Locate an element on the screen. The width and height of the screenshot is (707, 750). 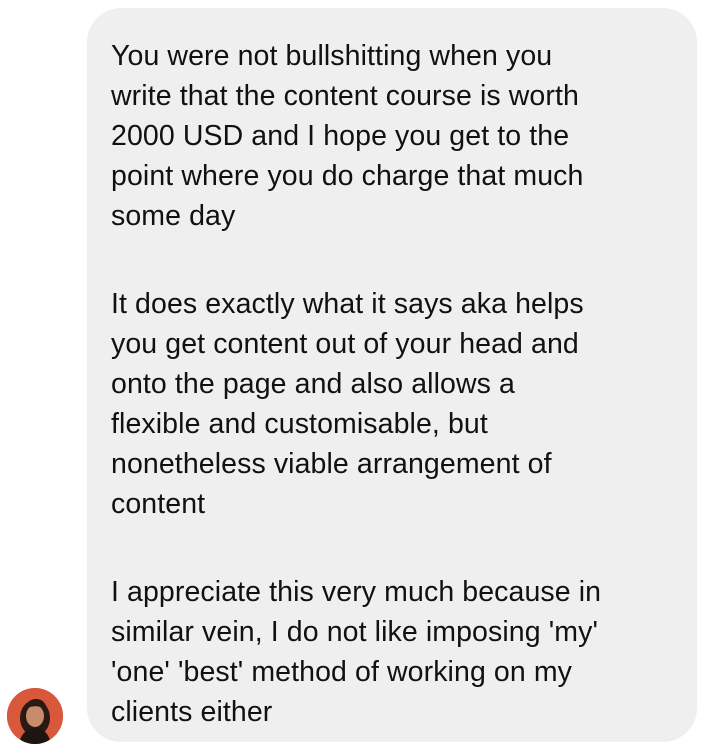
user-avatar-icon is located at coordinates (35, 716).